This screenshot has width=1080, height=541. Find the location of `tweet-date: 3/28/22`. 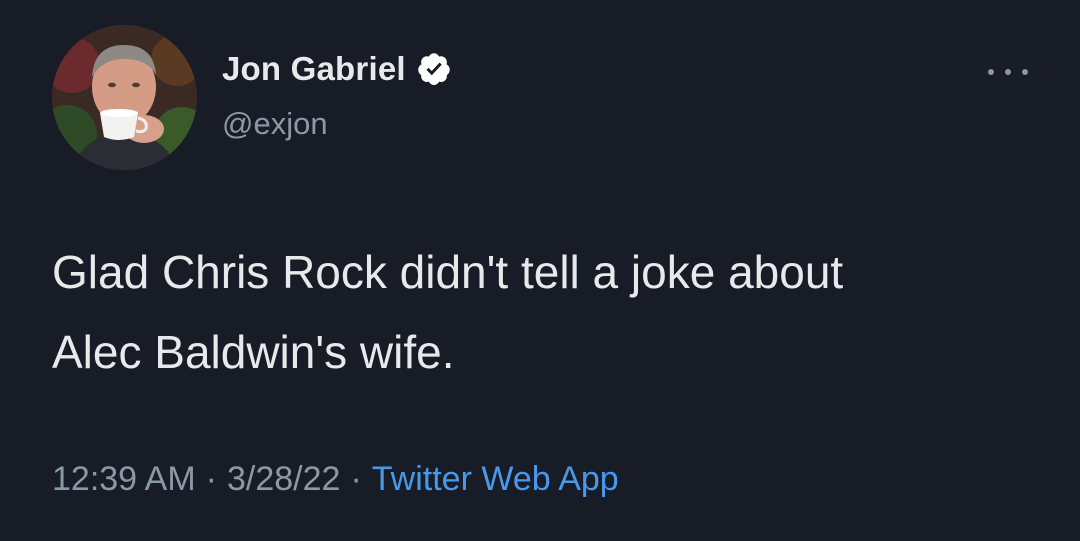

tweet-date: 3/28/22 is located at coordinates (283, 479).